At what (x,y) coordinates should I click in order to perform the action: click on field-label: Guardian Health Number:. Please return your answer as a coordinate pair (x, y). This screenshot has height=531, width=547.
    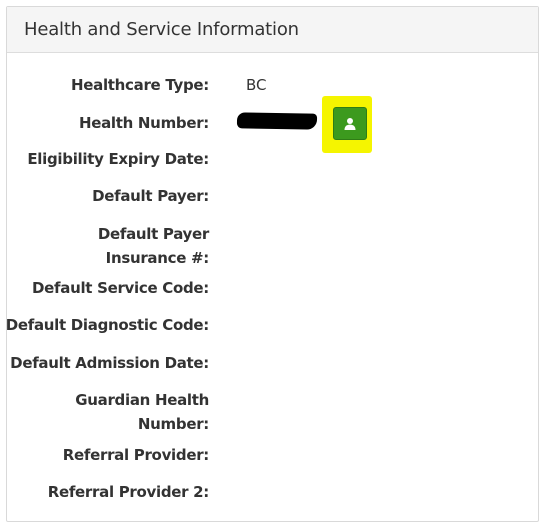
    Looking at the image, I should click on (142, 412).